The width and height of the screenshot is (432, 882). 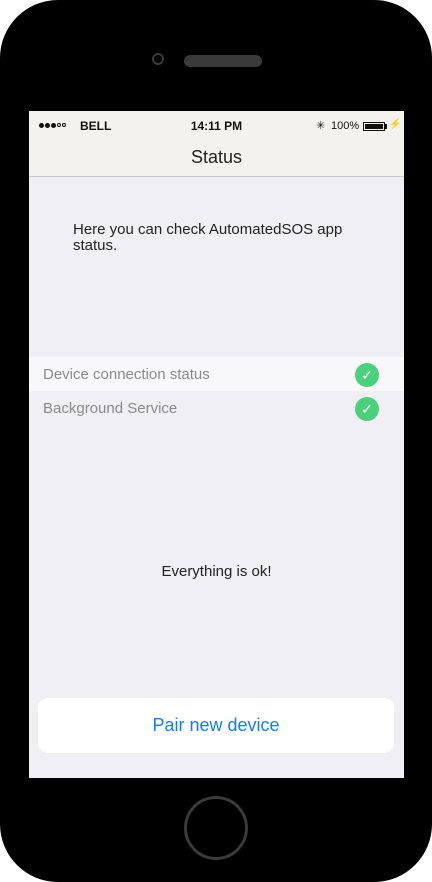 I want to click on status-row-background-service: Background Service ✓, so click(x=216, y=408).